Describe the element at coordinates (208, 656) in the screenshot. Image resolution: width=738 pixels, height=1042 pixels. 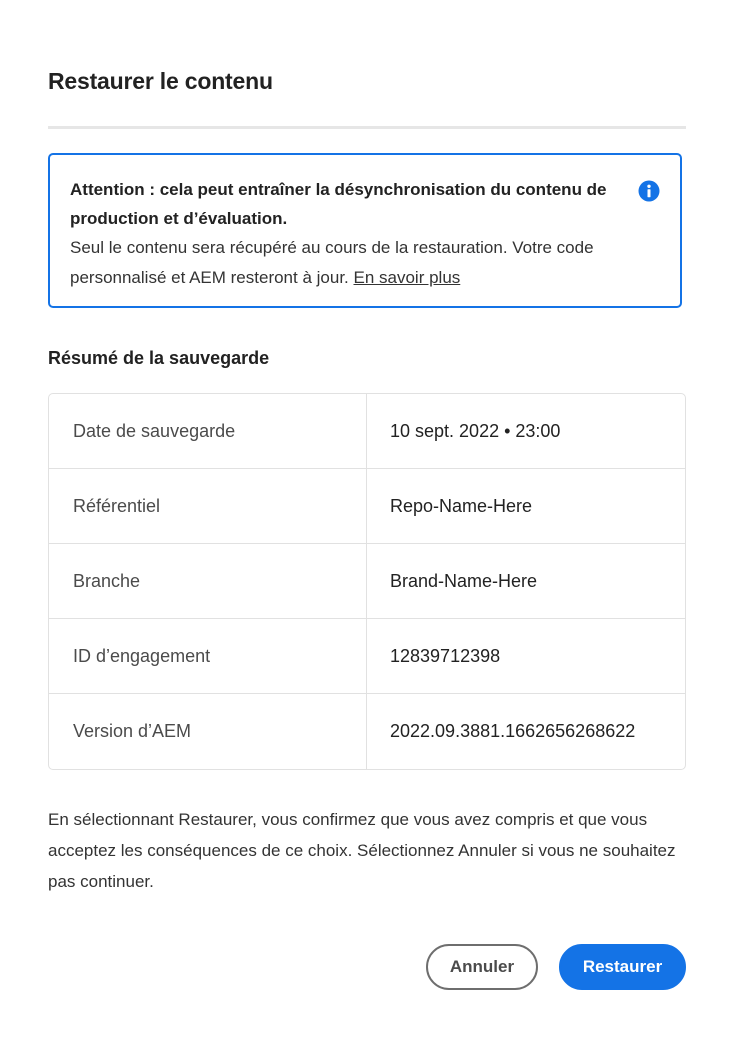
I see `row-label: ID d’engagement` at that location.